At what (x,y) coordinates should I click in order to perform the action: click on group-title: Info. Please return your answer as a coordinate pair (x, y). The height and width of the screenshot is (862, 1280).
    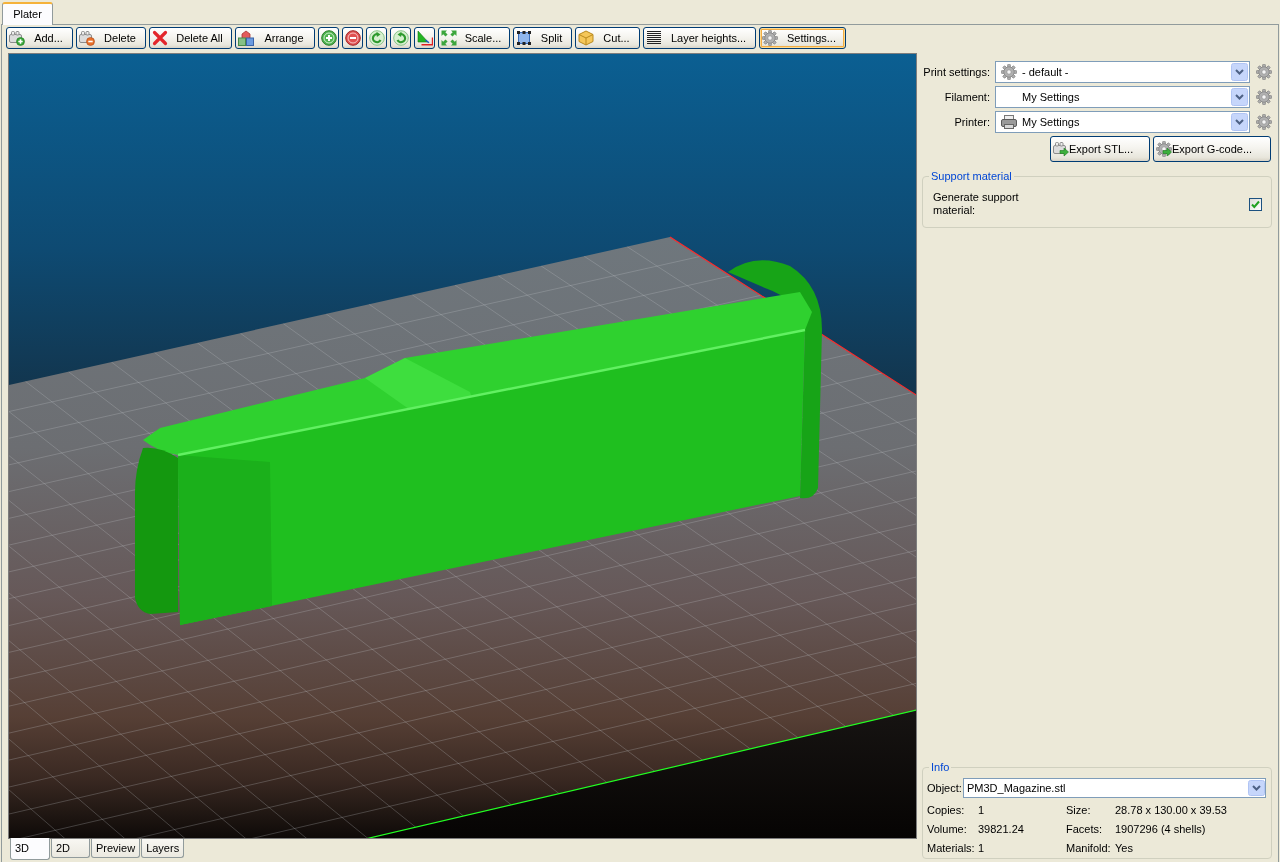
    Looking at the image, I should click on (940, 767).